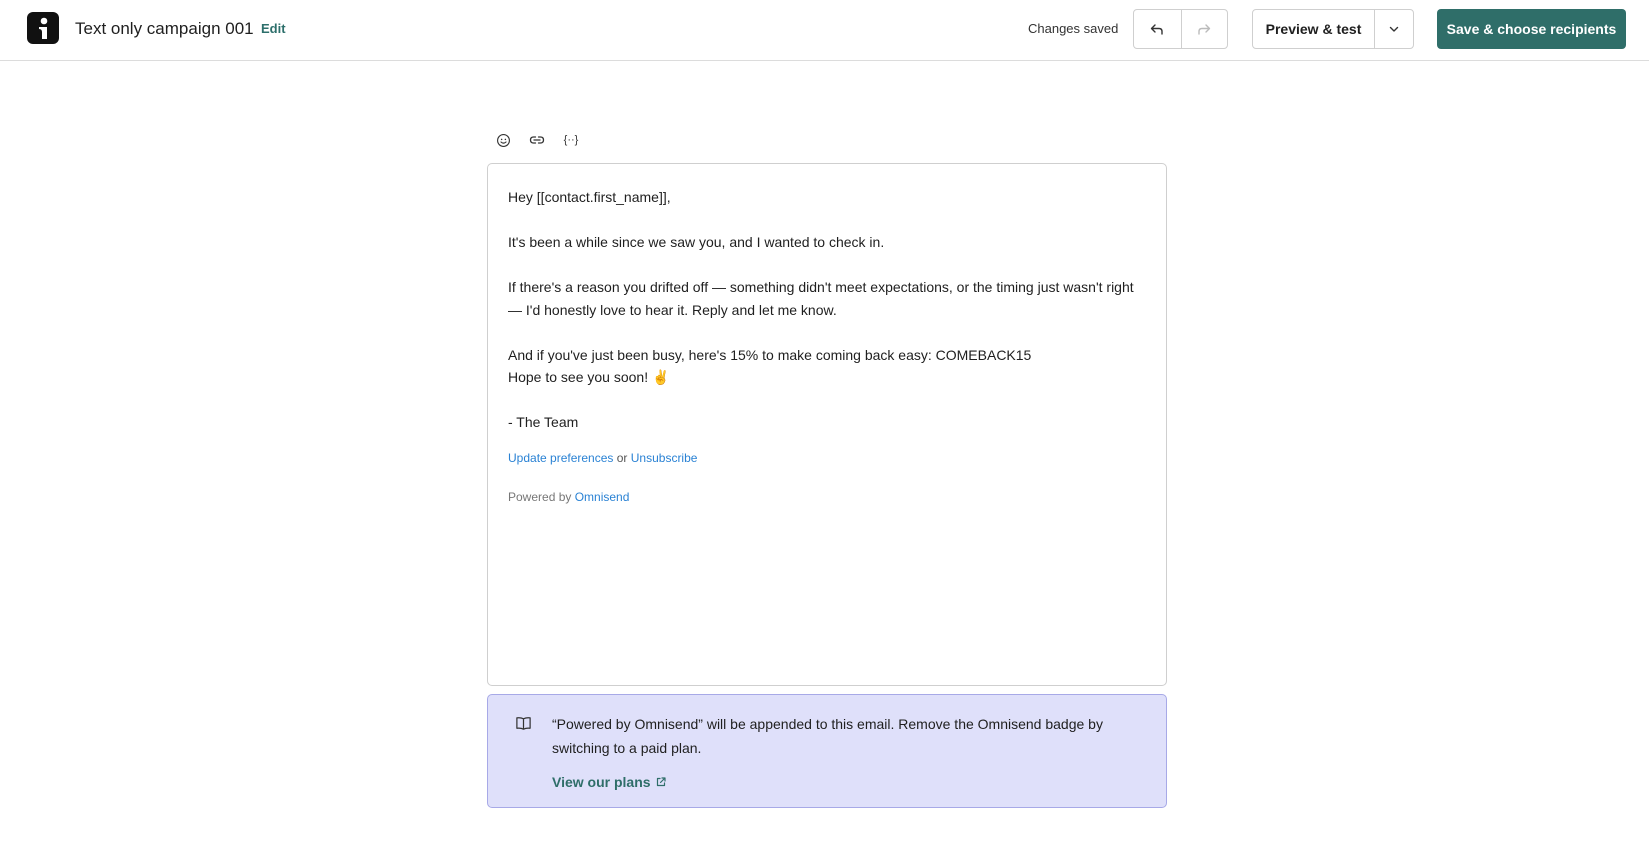 This screenshot has width=1649, height=852. What do you see at coordinates (589, 377) in the screenshot?
I see `paragraph-3-line-2: Hope to see you soon! ✌️` at bounding box center [589, 377].